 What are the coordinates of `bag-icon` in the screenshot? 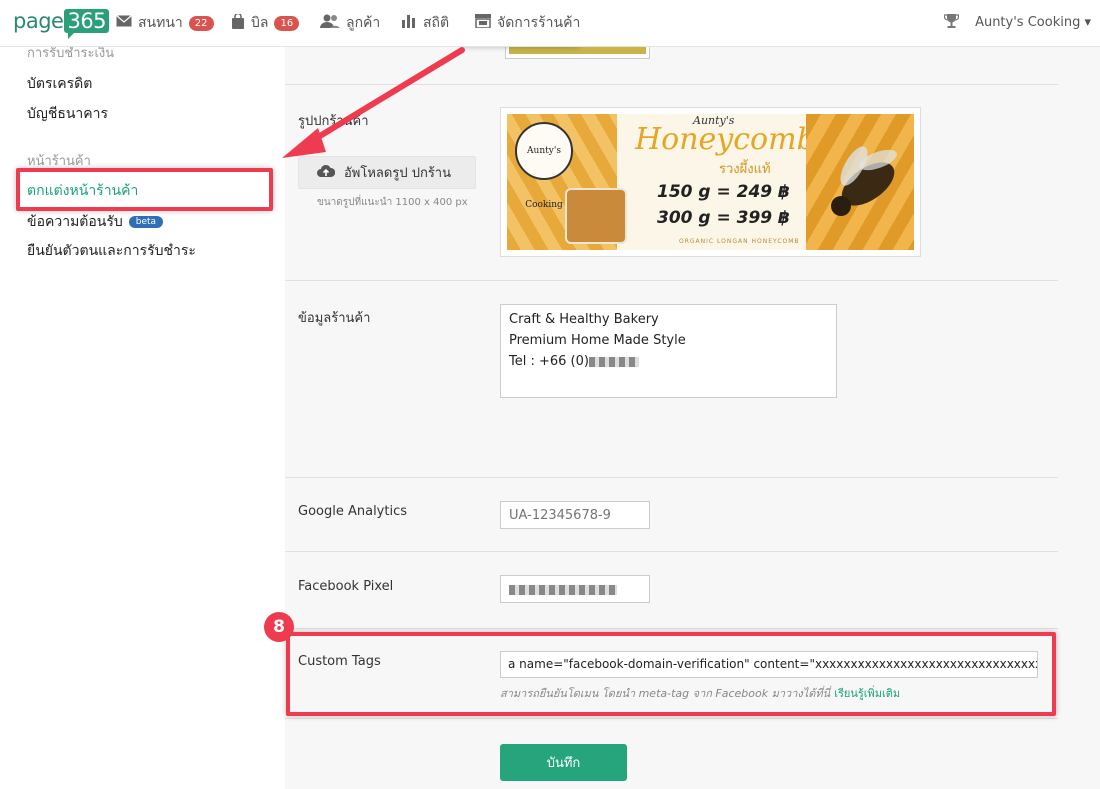 It's located at (238, 22).